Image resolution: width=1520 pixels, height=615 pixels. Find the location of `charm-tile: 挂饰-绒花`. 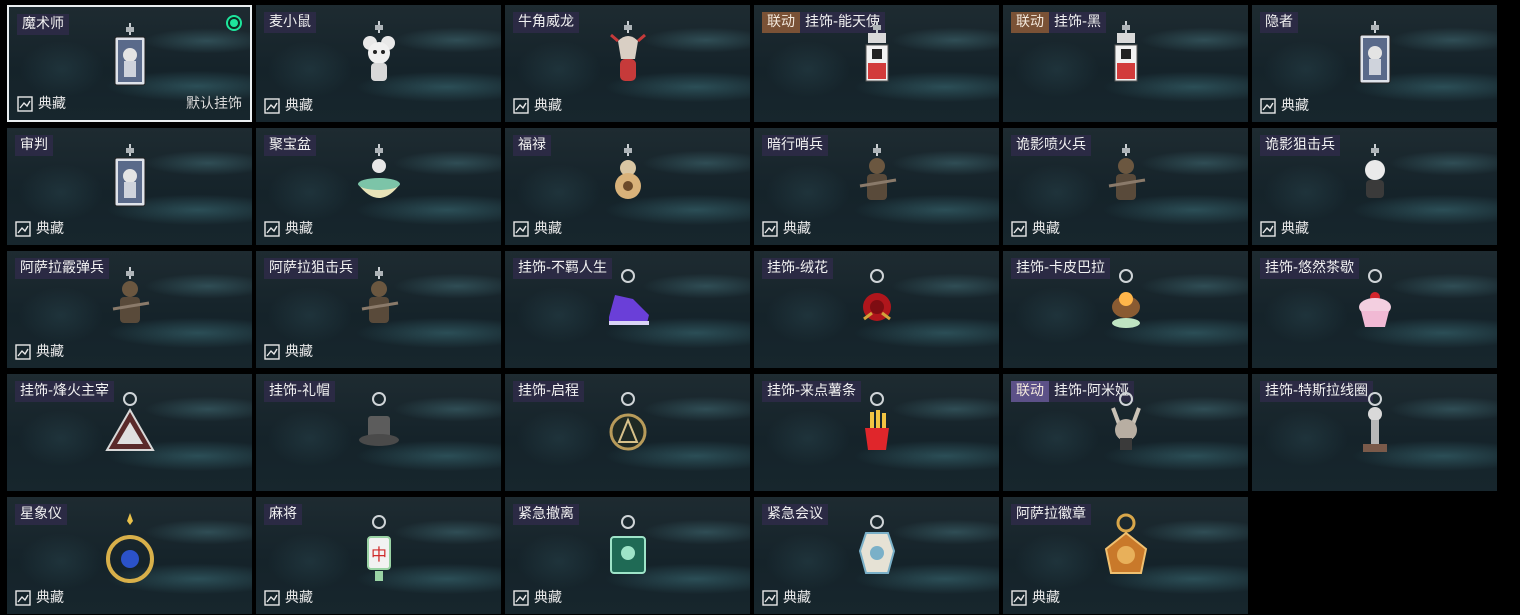

charm-tile: 挂饰-绒花 is located at coordinates (876, 309).